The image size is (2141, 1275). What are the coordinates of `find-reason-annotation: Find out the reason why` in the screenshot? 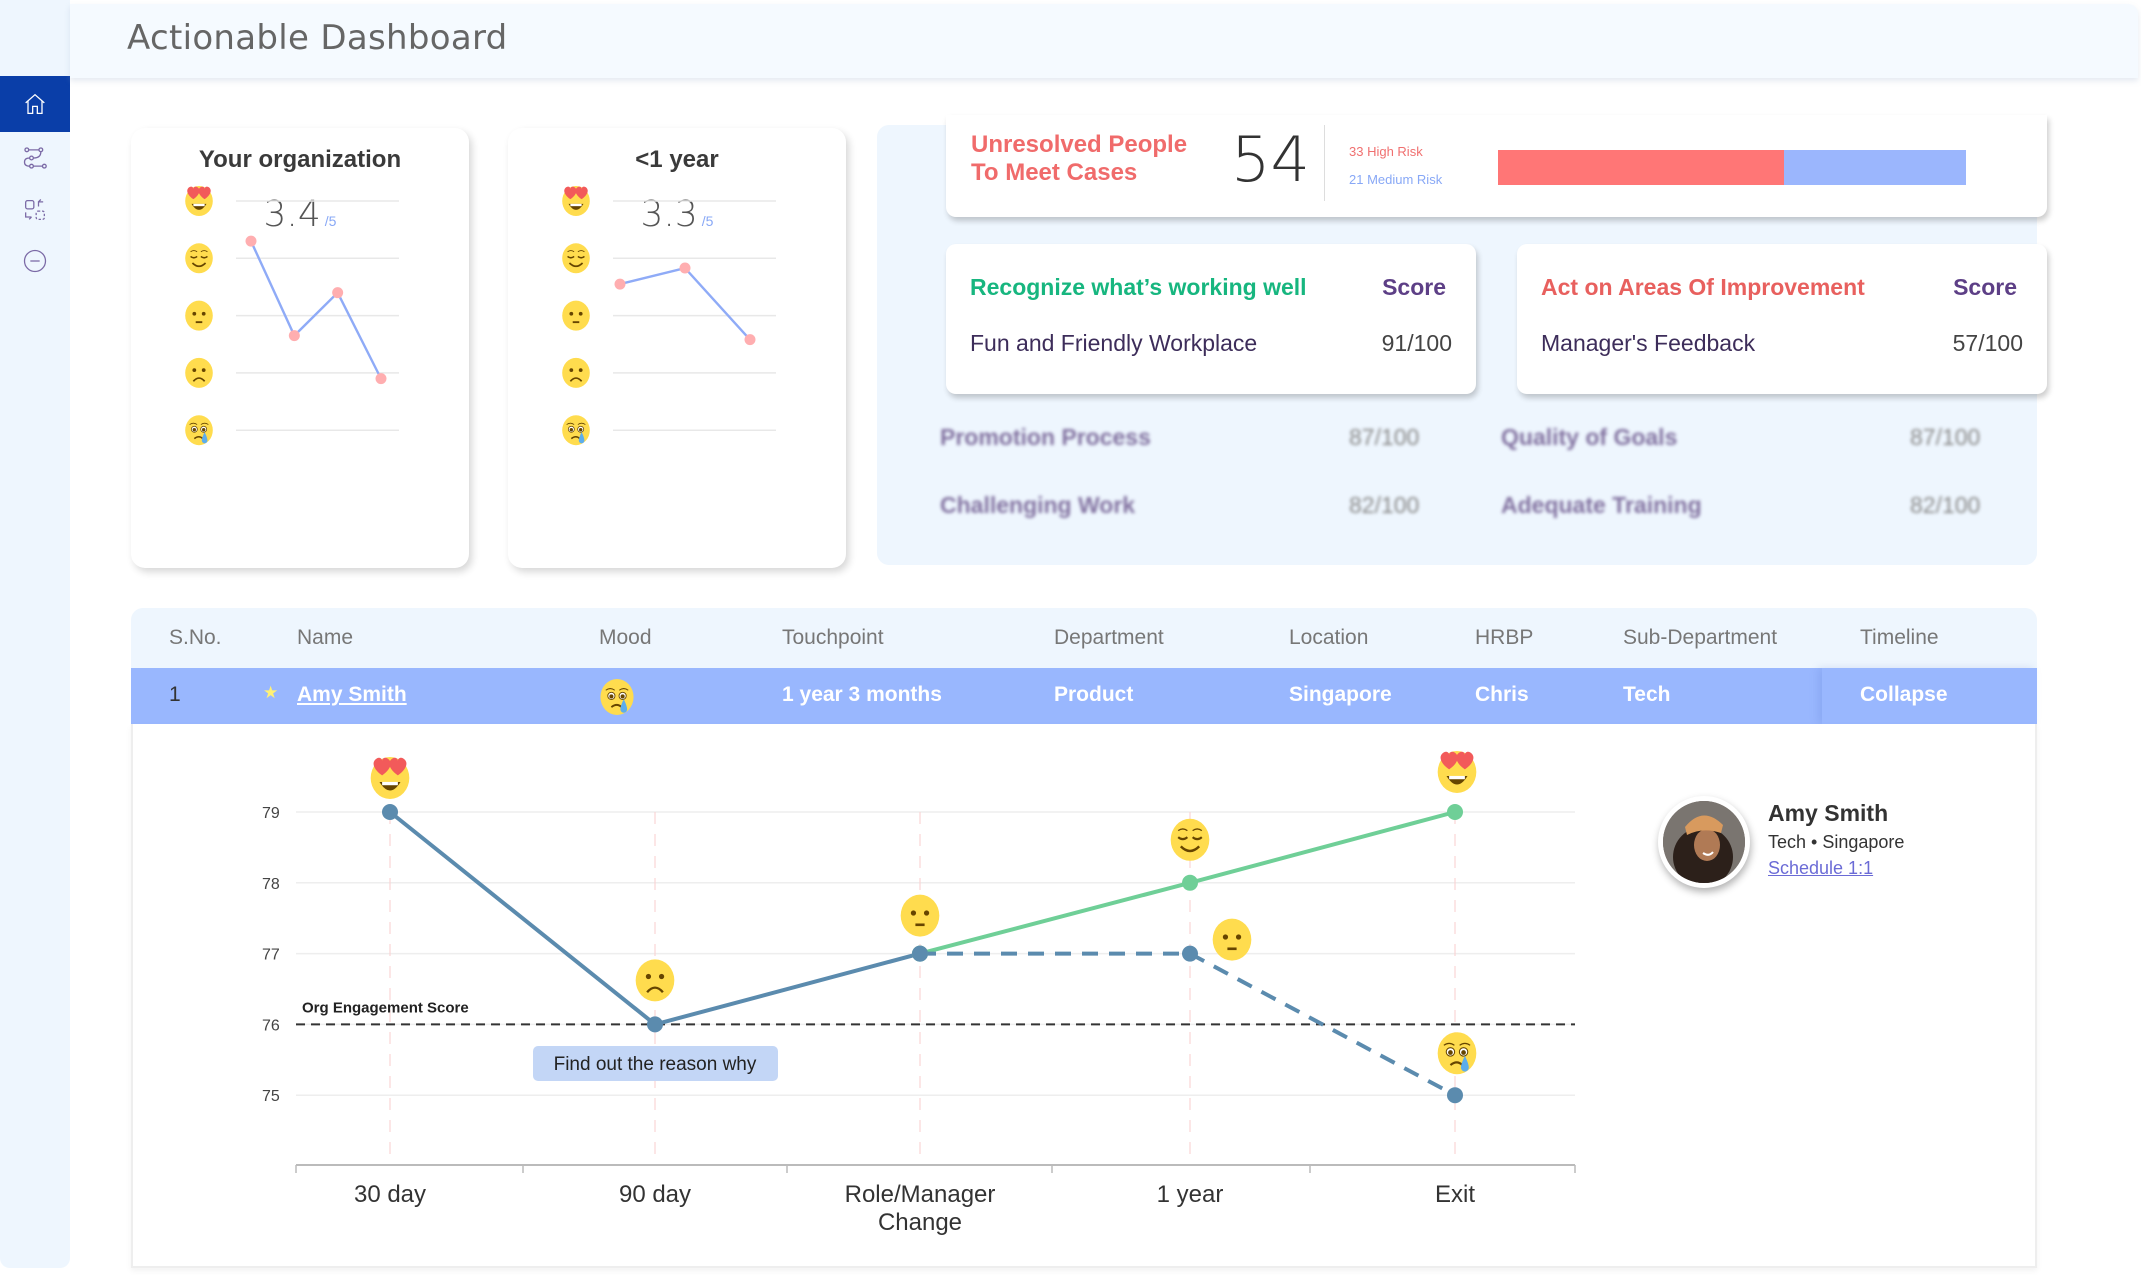 It's located at (655, 1063).